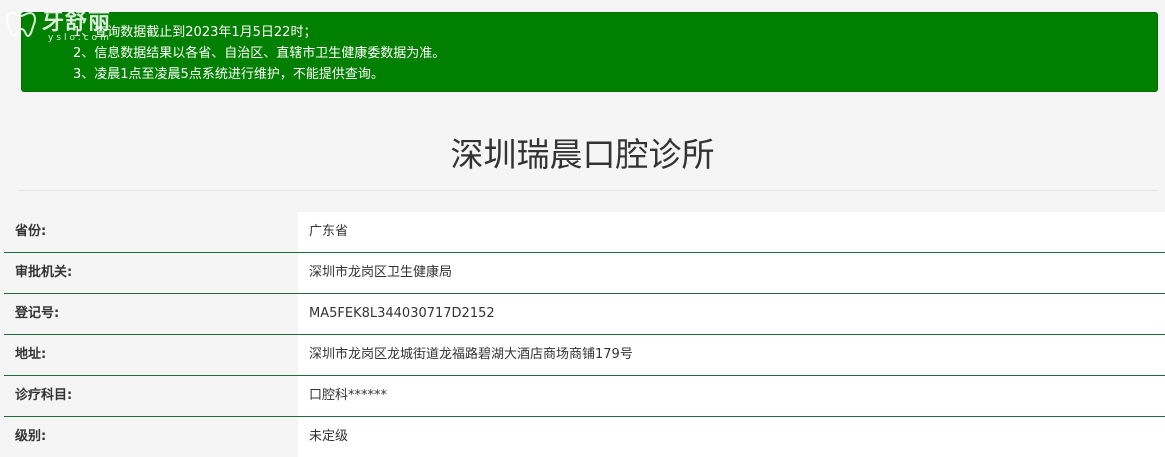  Describe the element at coordinates (151, 314) in the screenshot. I see `row-label: 登记号:` at that location.